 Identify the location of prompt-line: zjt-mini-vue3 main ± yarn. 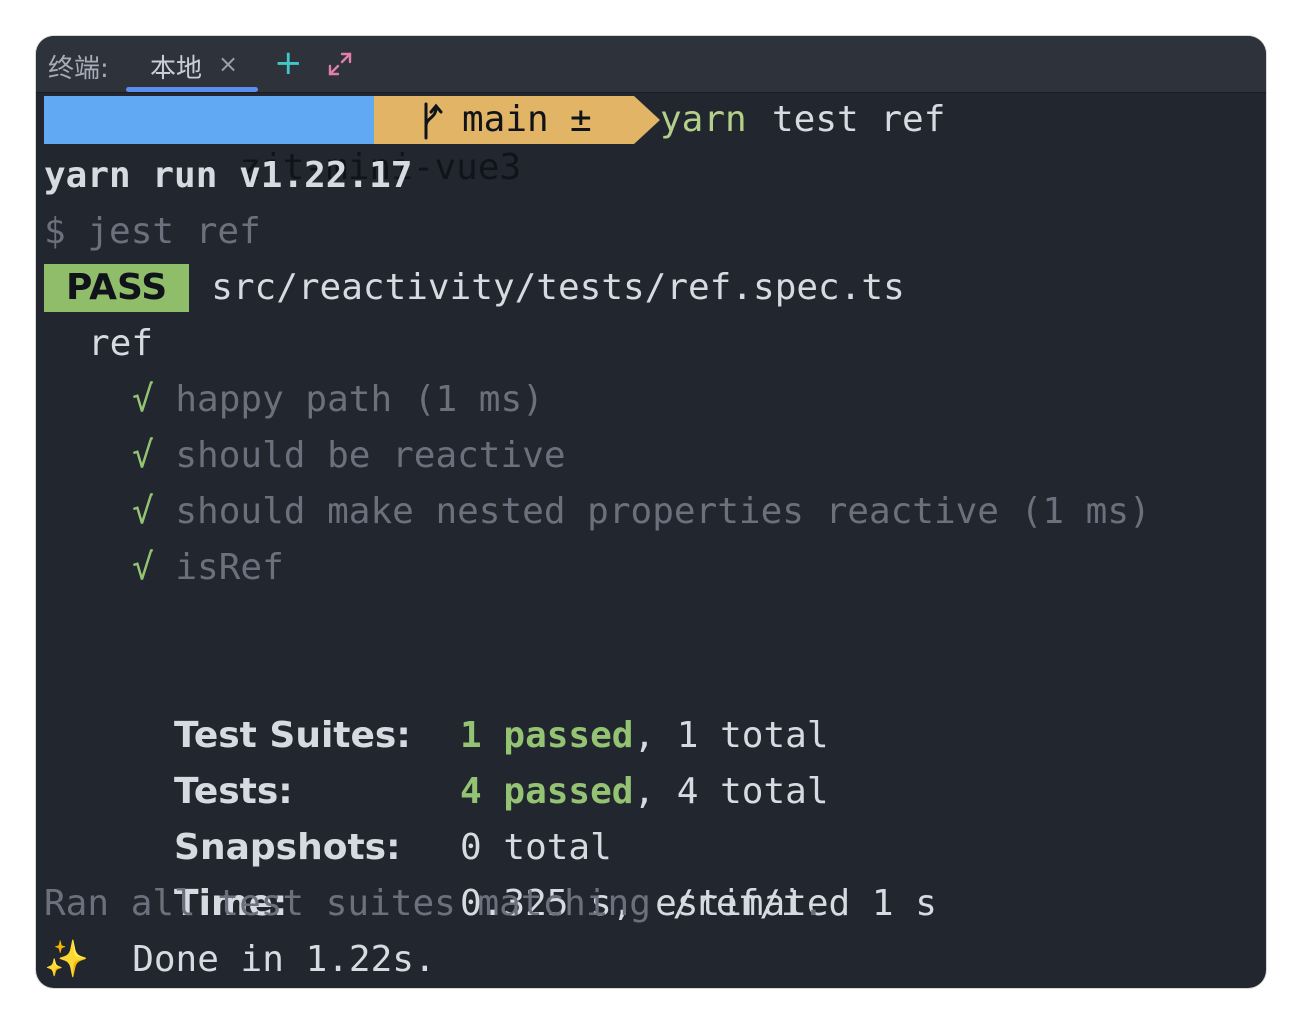
(644, 140).